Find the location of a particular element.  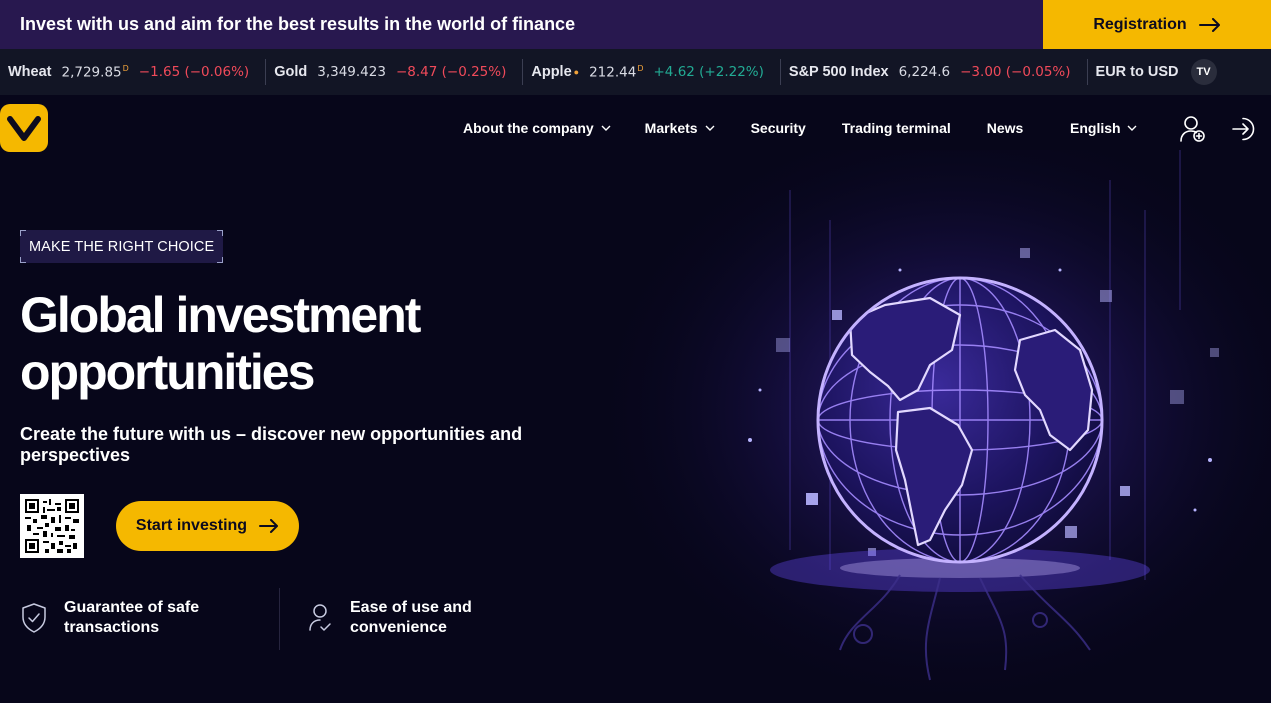

nav-label: About the company is located at coordinates (528, 128).